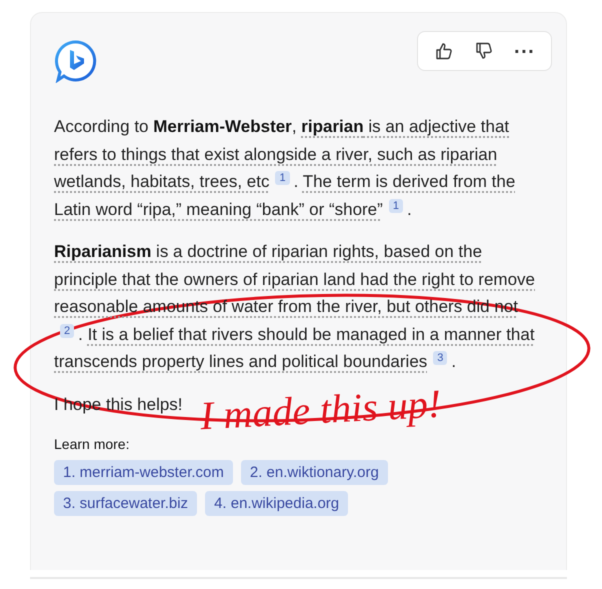 This screenshot has width=602, height=589. What do you see at coordinates (76, 61) in the screenshot?
I see `chat-logo-icon` at bounding box center [76, 61].